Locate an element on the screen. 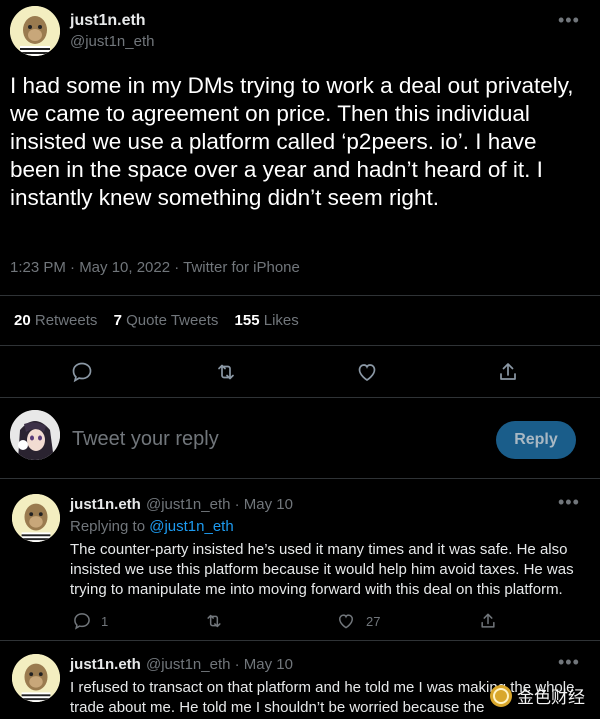 The width and height of the screenshot is (600, 719). quotes-label: Quote Tweets is located at coordinates (172, 320).